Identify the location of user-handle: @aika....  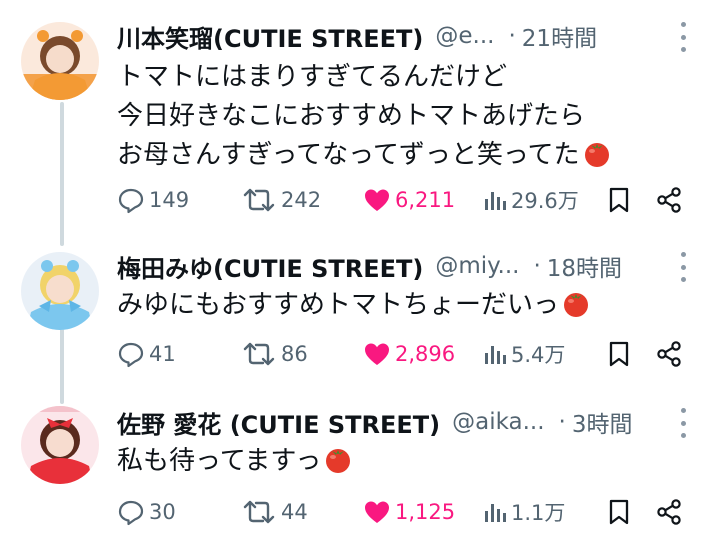
(498, 422).